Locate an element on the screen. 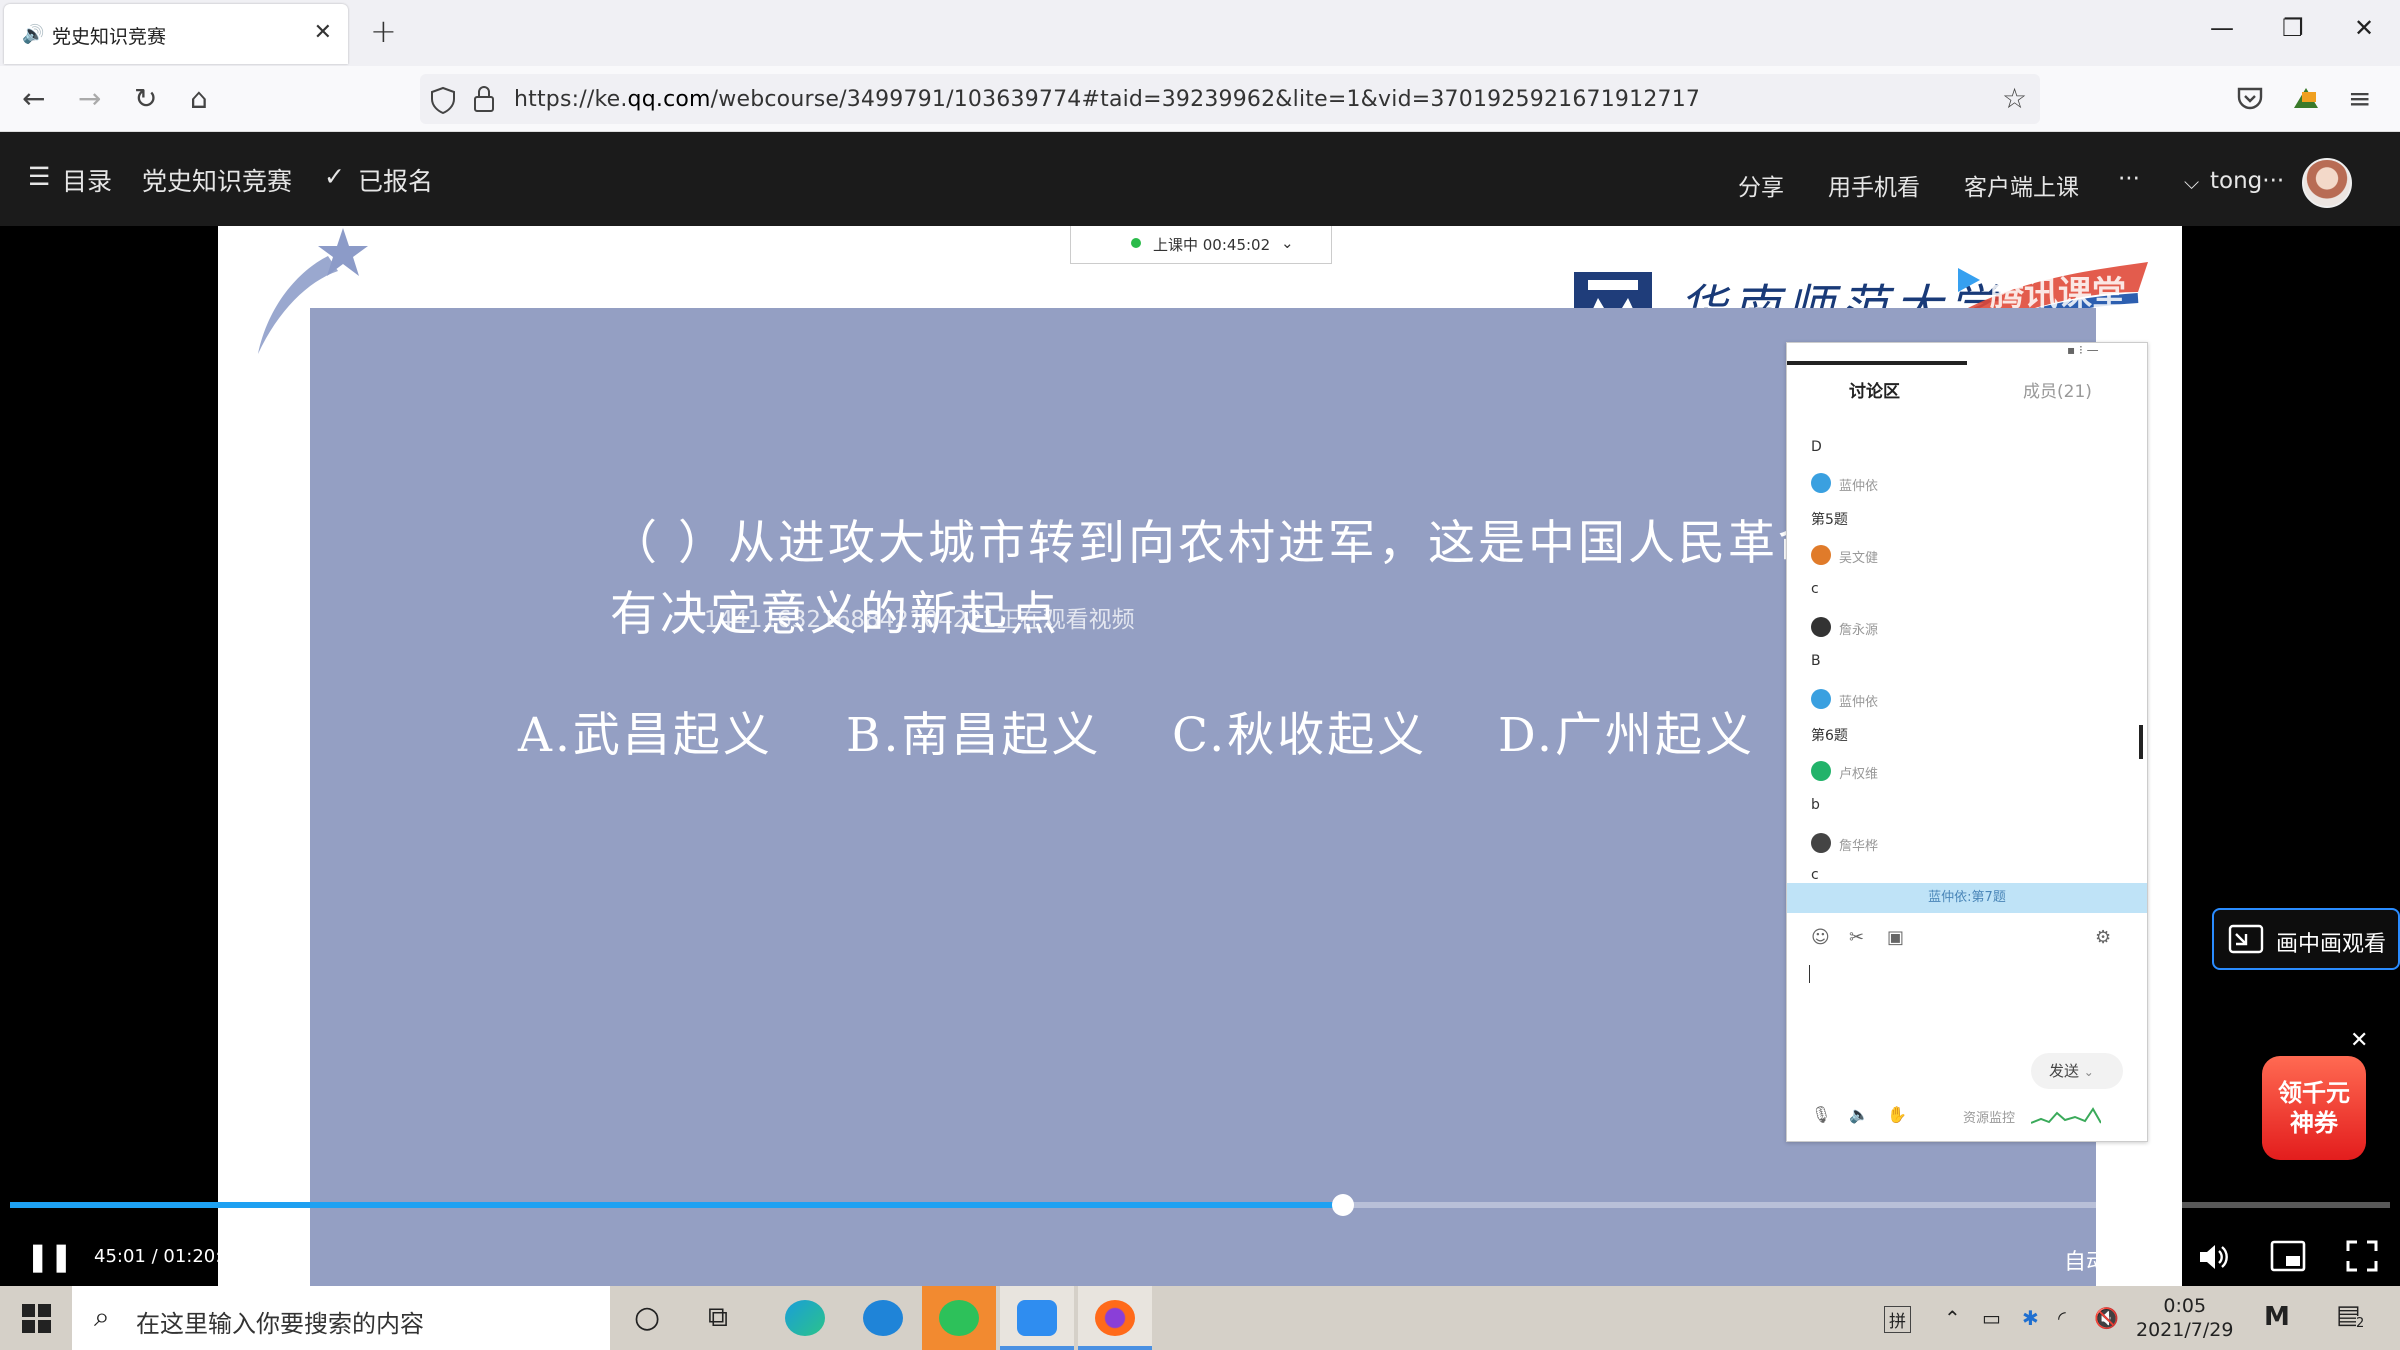 Image resolution: width=2400 pixels, height=1350 pixels. progress-fill is located at coordinates (676, 1205).